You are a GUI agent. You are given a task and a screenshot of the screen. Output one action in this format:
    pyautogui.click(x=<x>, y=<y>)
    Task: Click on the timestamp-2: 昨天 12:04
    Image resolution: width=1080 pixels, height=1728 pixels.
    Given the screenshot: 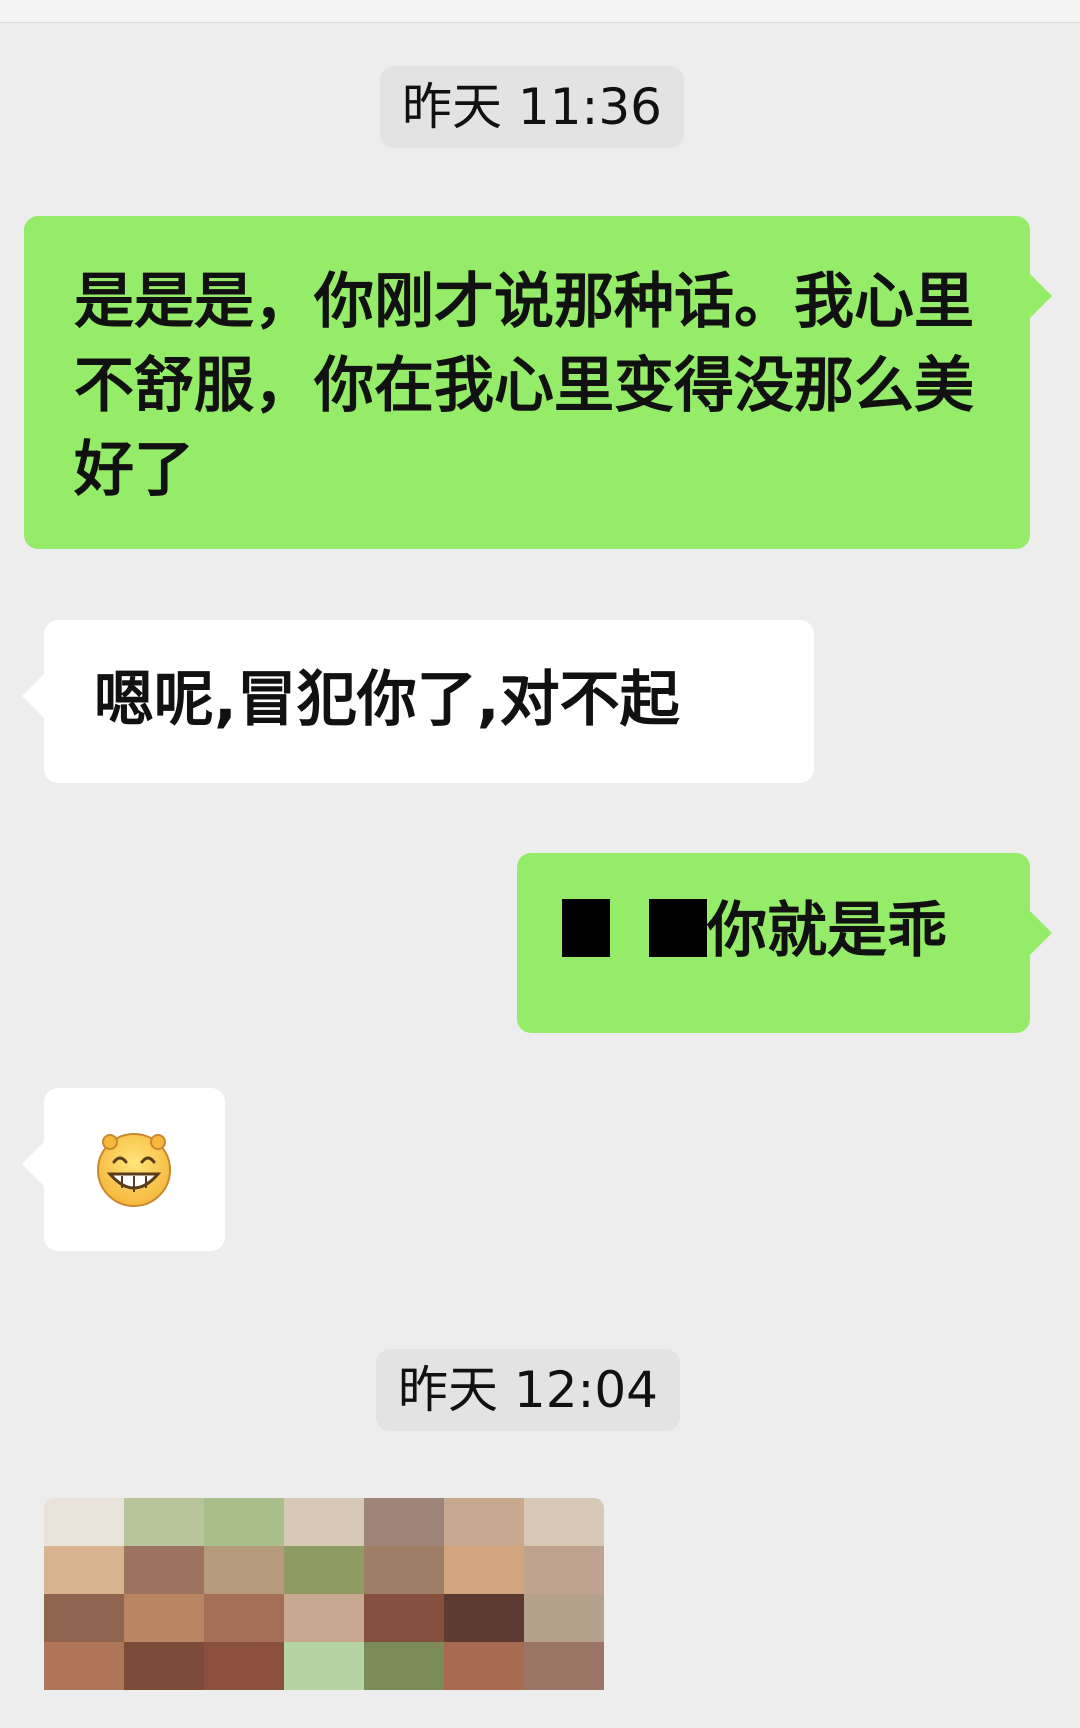 What is the action you would take?
    pyautogui.click(x=528, y=1390)
    